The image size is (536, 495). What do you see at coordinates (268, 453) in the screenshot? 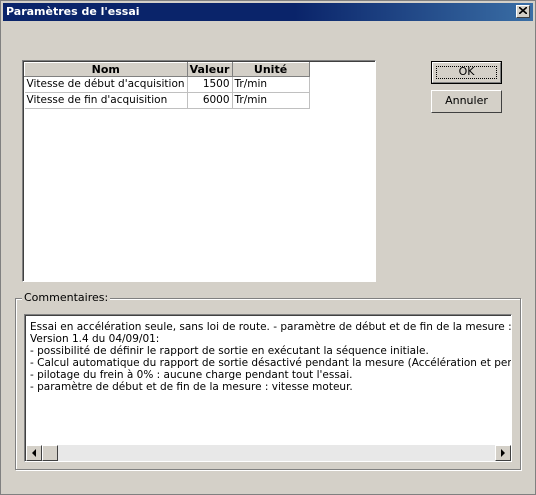
I see `horizontal-scrollbar` at bounding box center [268, 453].